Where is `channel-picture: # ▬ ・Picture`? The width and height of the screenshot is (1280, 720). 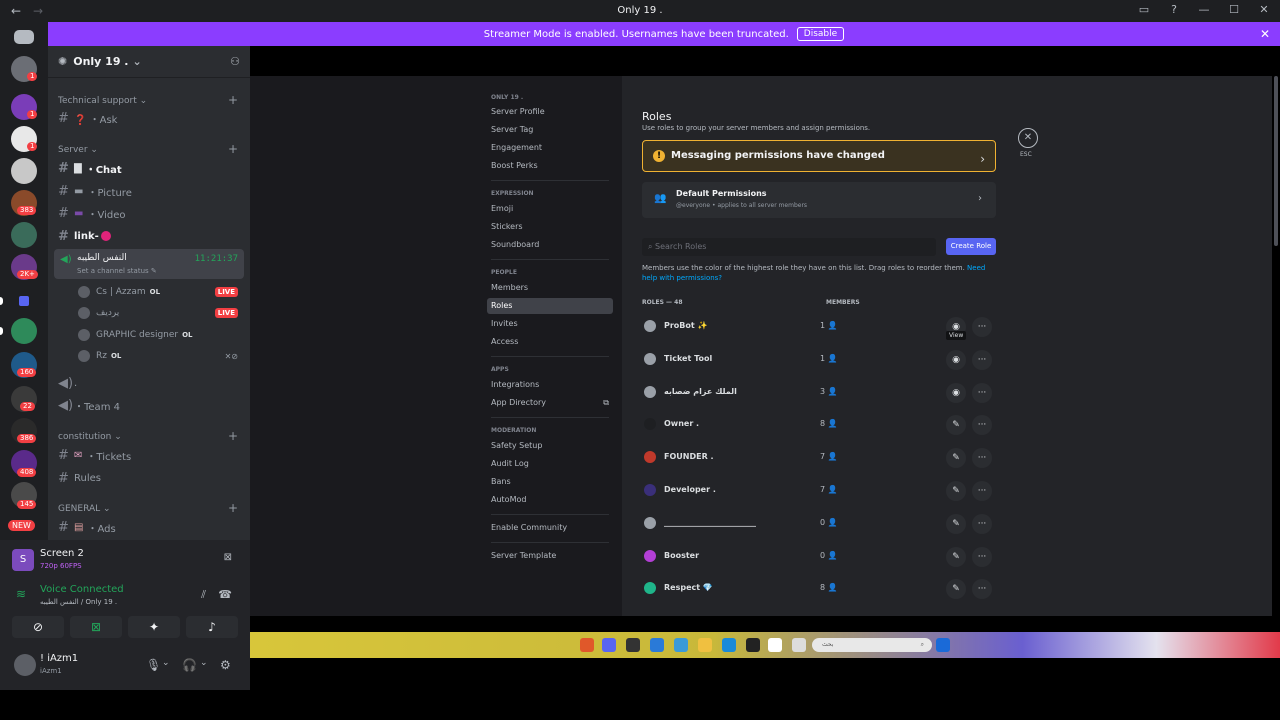
channel-picture: # ▬ ・Picture is located at coordinates (149, 191).